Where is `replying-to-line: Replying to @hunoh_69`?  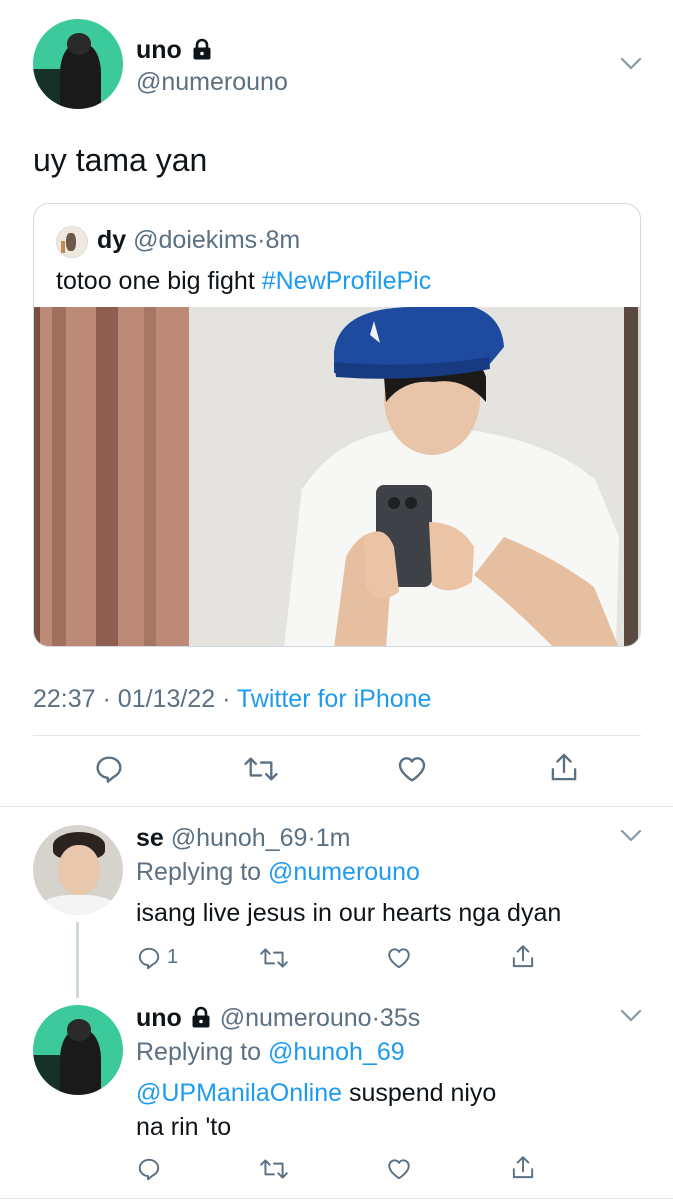 replying-to-line: Replying to @hunoh_69 is located at coordinates (270, 1052).